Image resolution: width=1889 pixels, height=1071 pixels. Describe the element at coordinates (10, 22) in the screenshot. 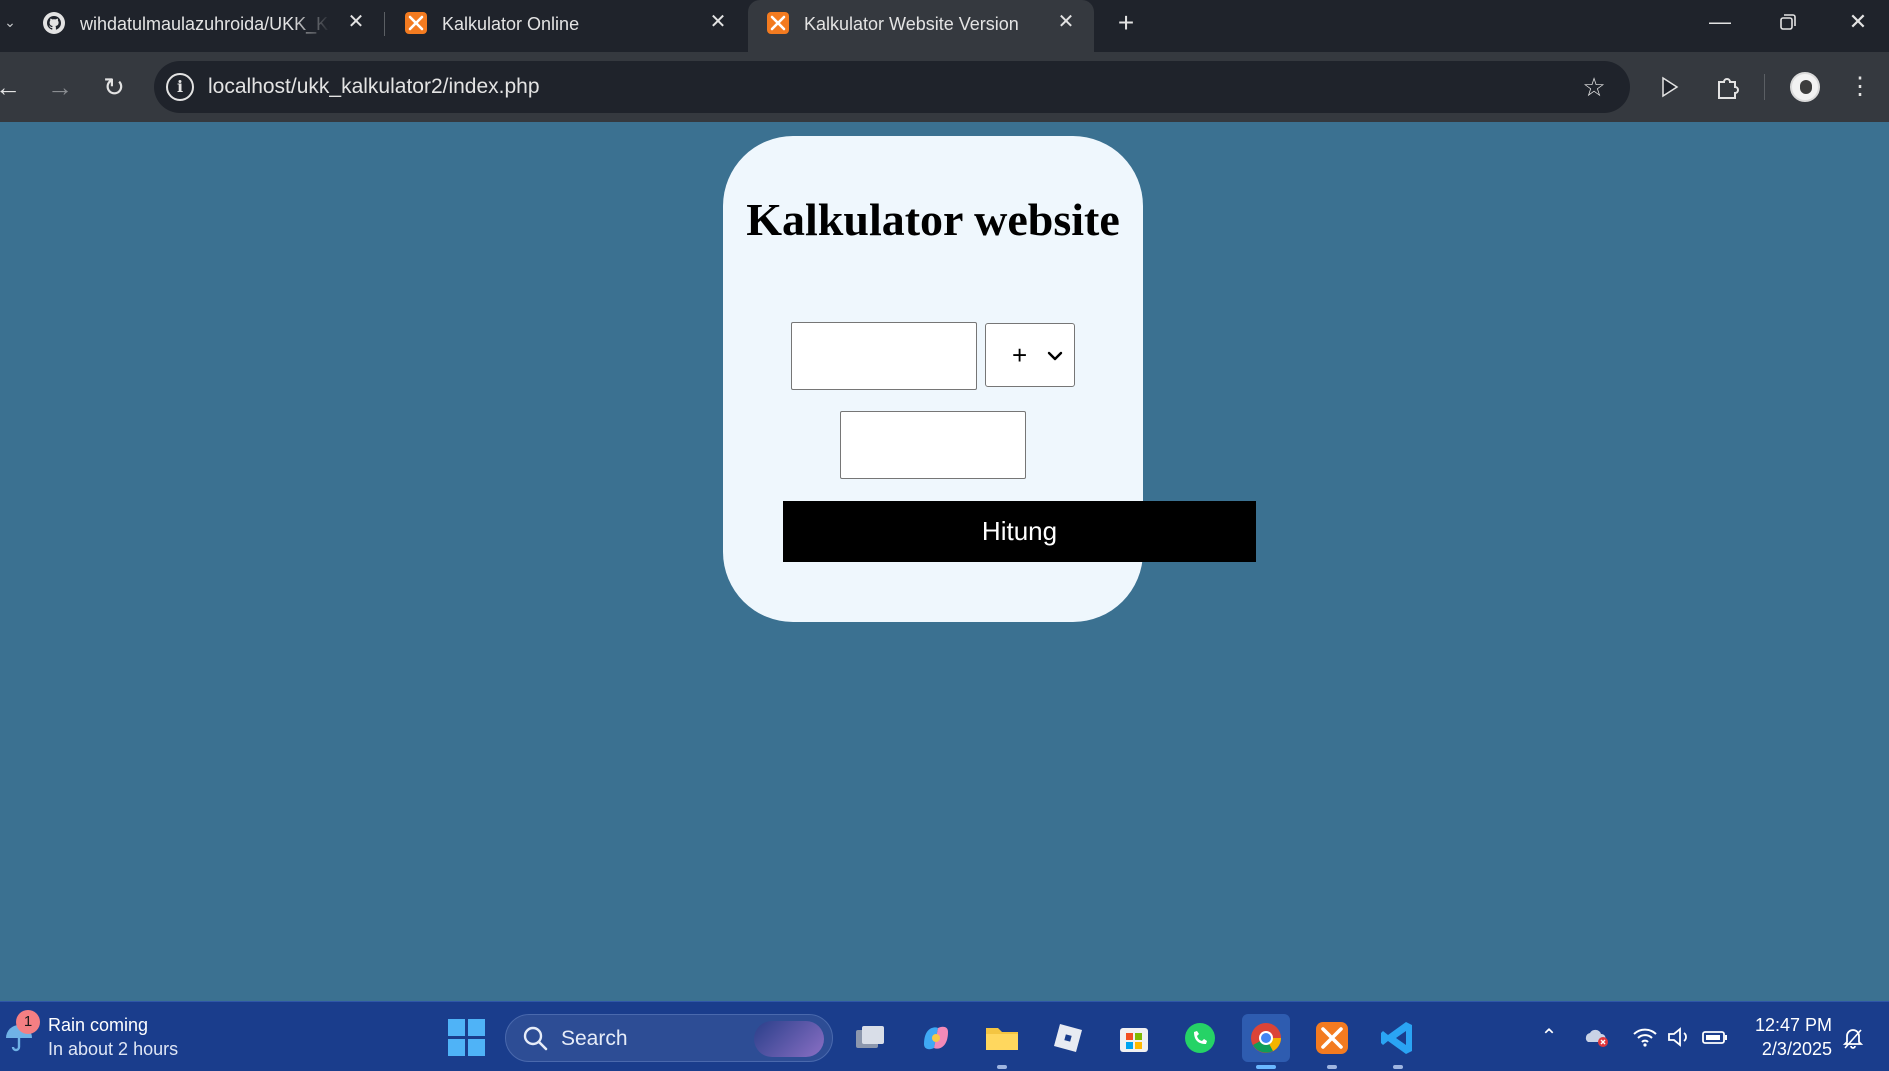

I see `tab-search-chevron-icon: ⌄` at that location.